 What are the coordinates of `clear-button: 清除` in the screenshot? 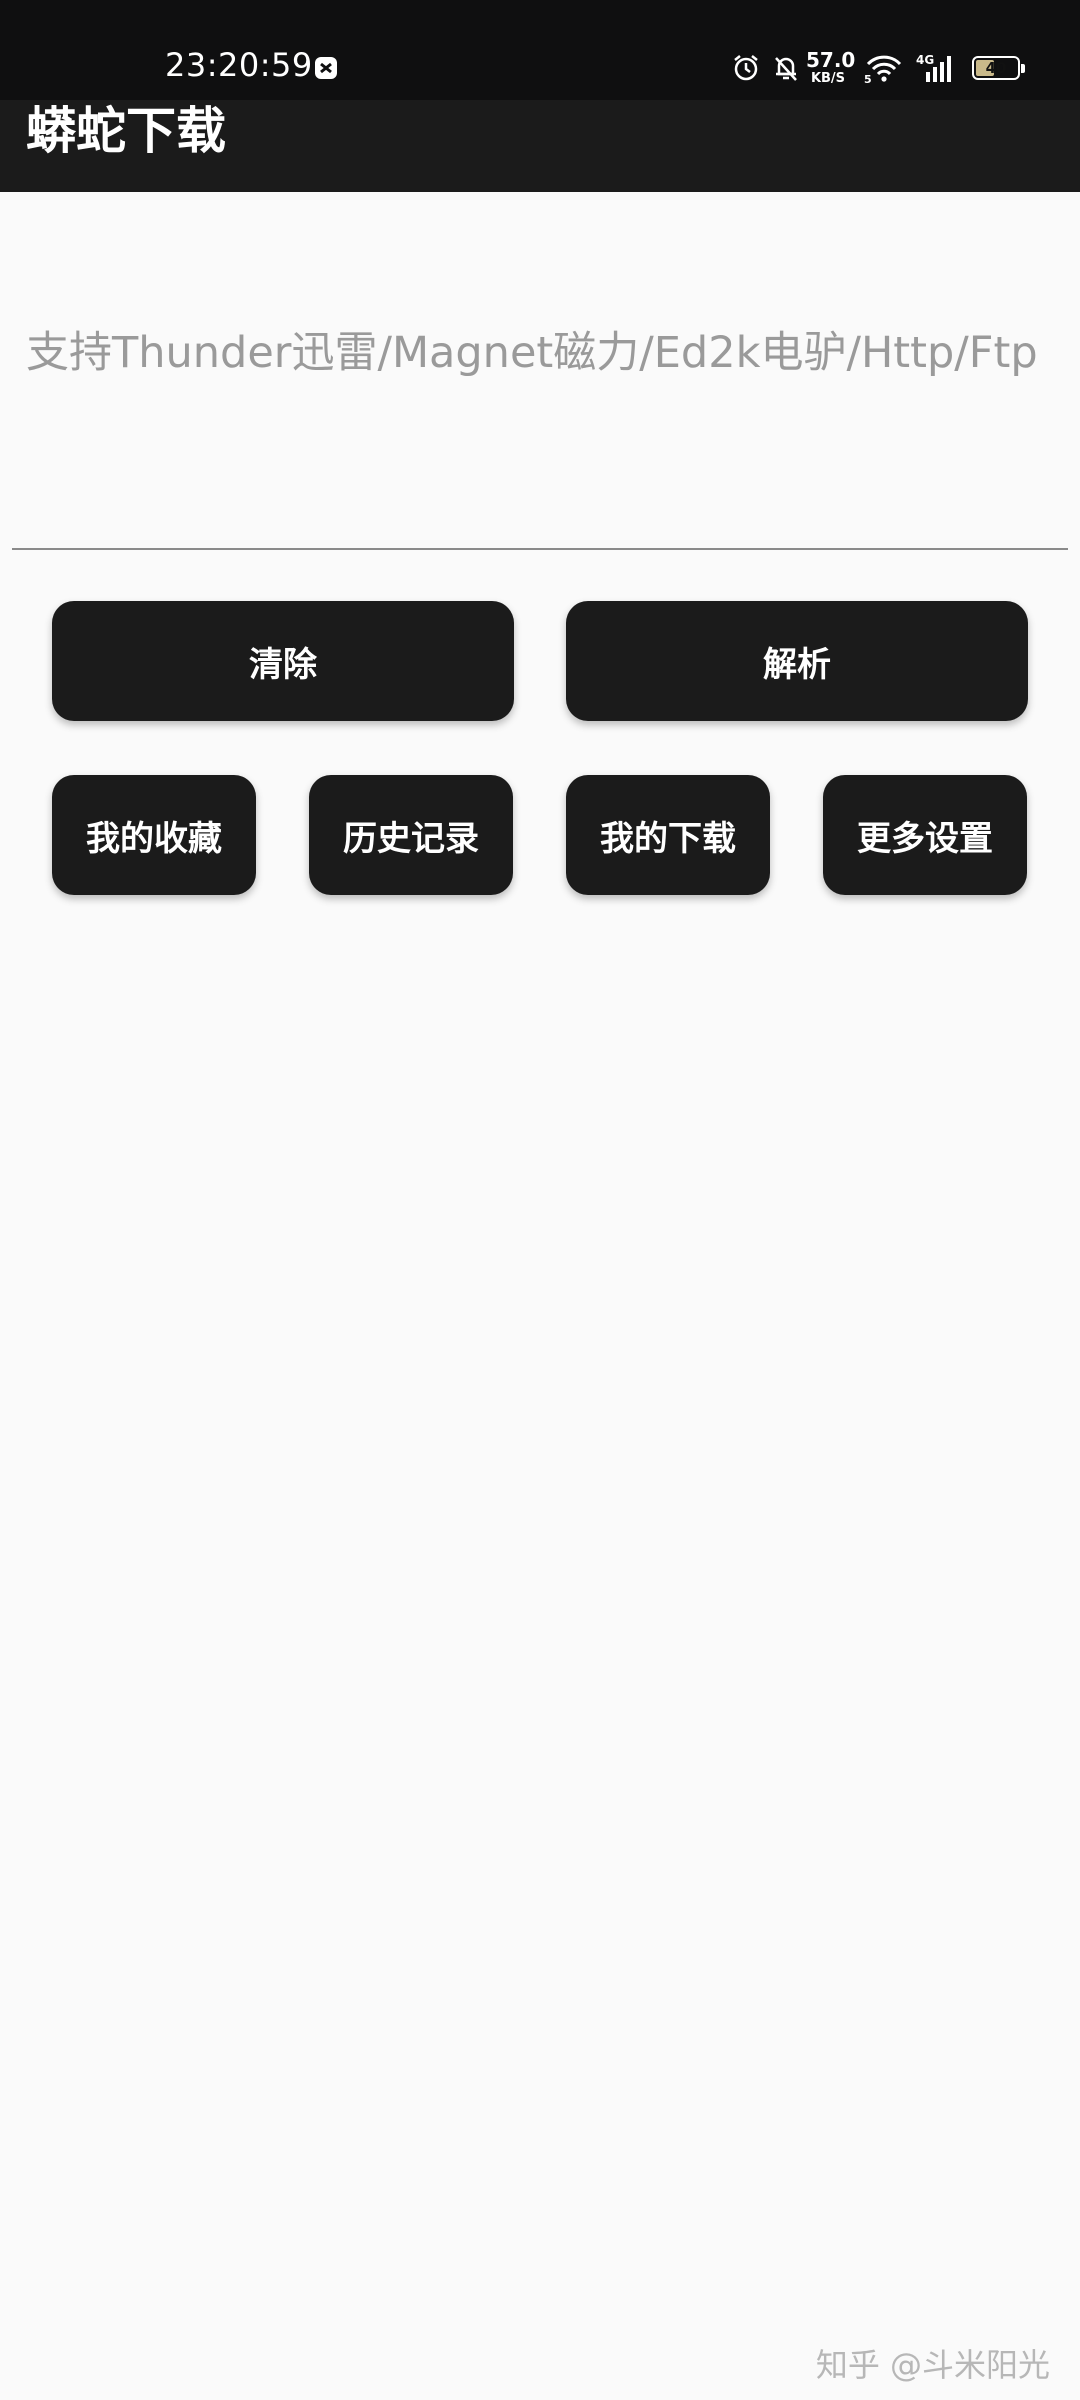 It's located at (283, 661).